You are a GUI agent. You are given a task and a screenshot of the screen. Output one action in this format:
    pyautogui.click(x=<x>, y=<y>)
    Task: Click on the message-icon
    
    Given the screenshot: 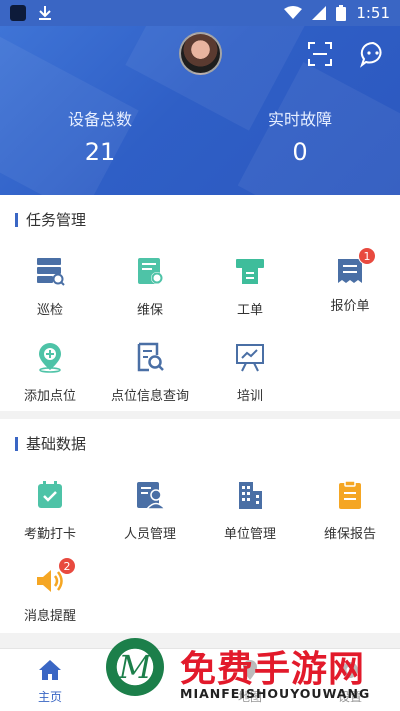 What is the action you would take?
    pyautogui.click(x=373, y=54)
    